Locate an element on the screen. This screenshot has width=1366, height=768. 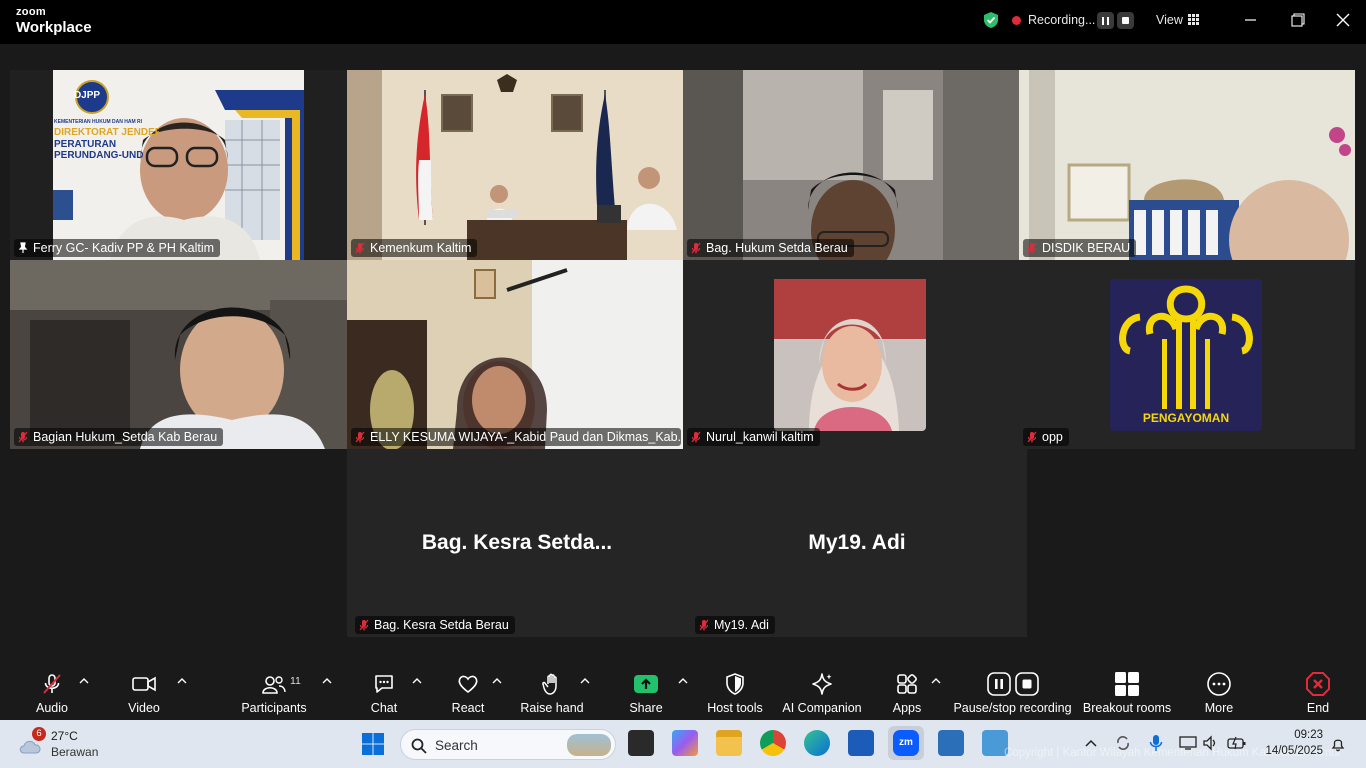
breakout-rooms-button: Breakout rooms is located at coordinates (1127, 690).